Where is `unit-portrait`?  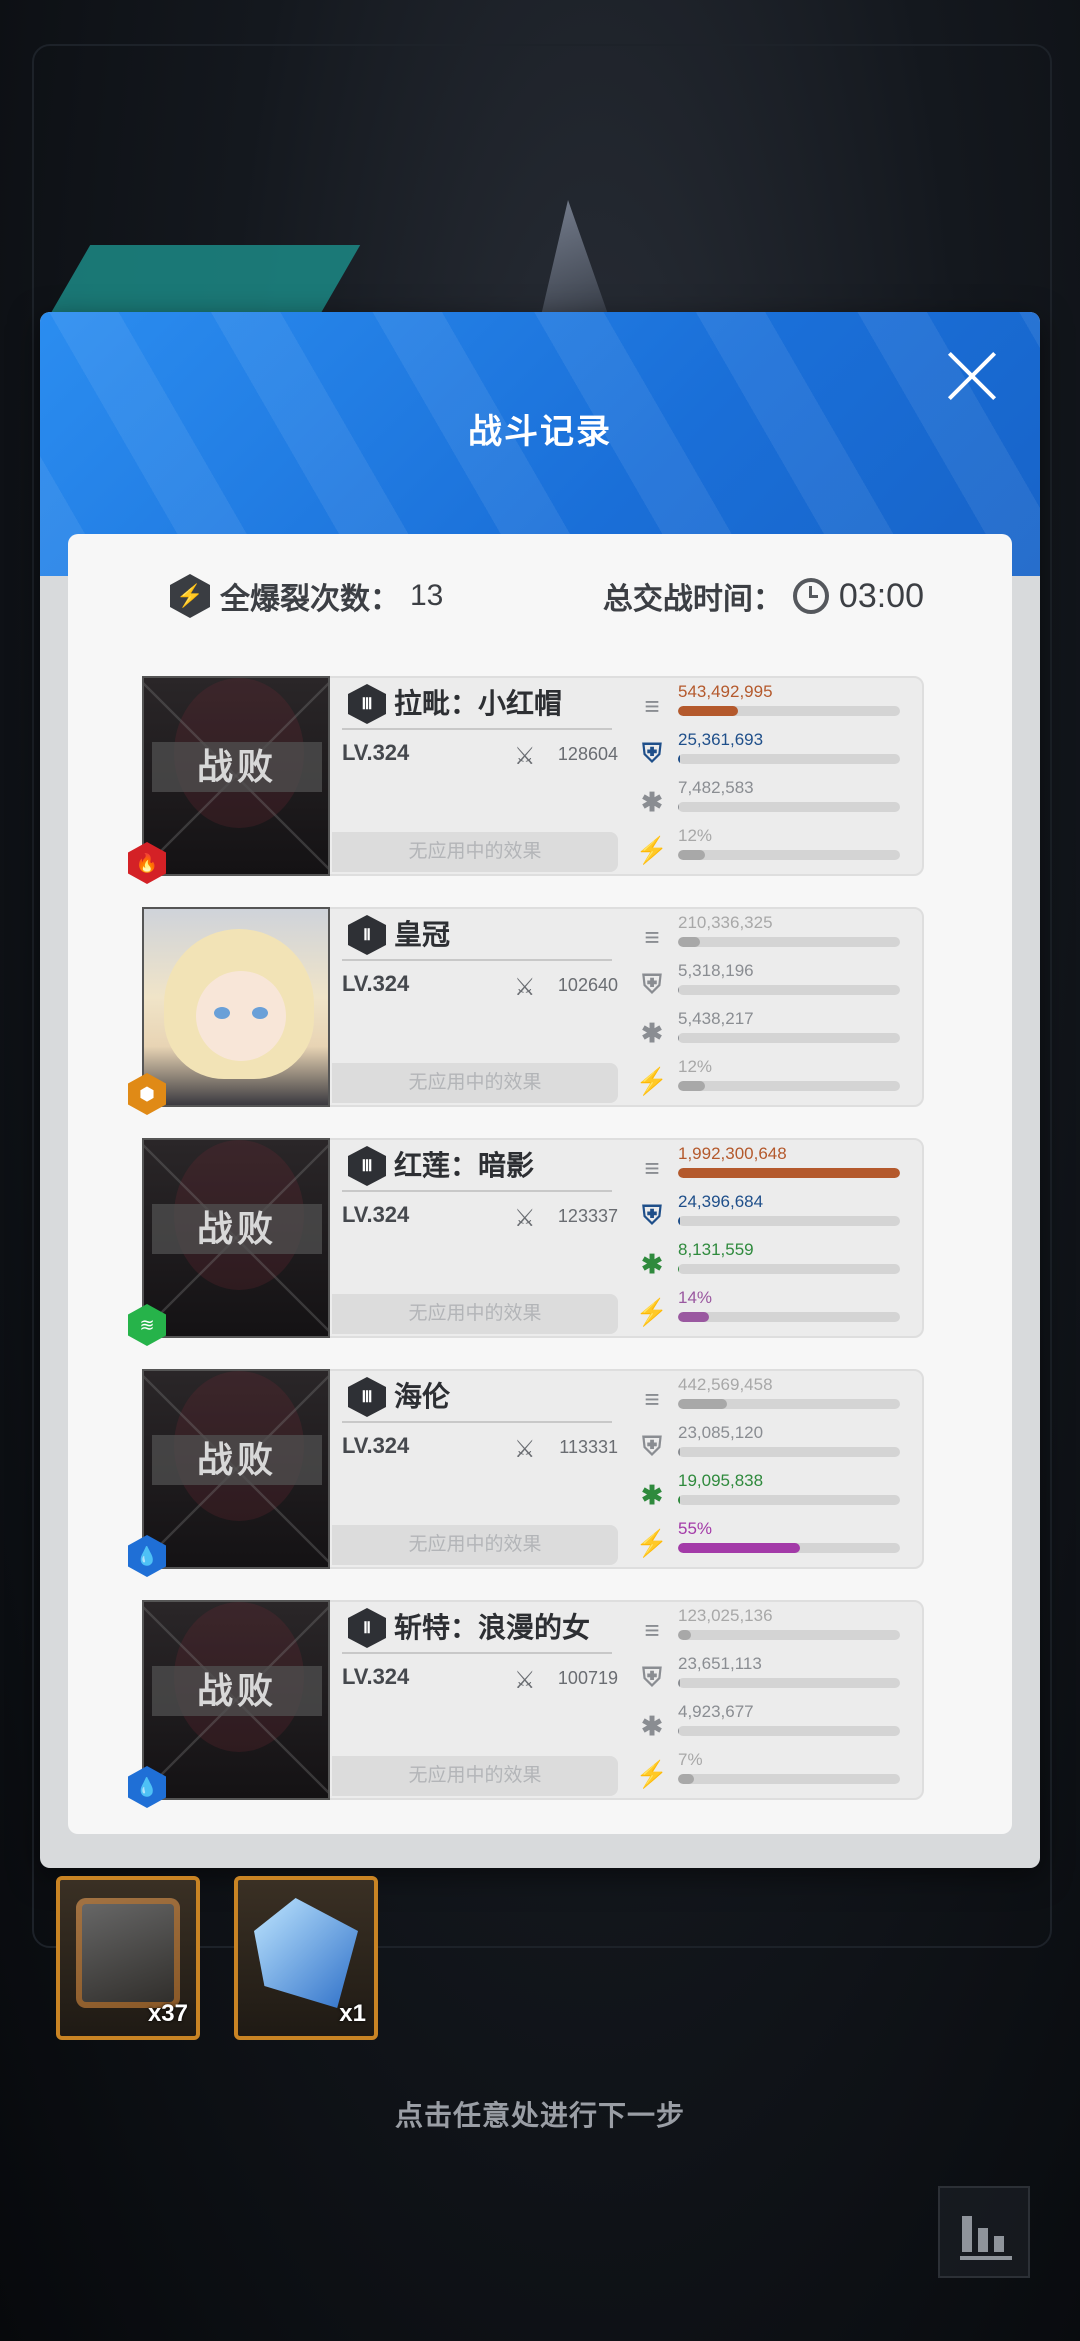
unit-portrait is located at coordinates (236, 1007).